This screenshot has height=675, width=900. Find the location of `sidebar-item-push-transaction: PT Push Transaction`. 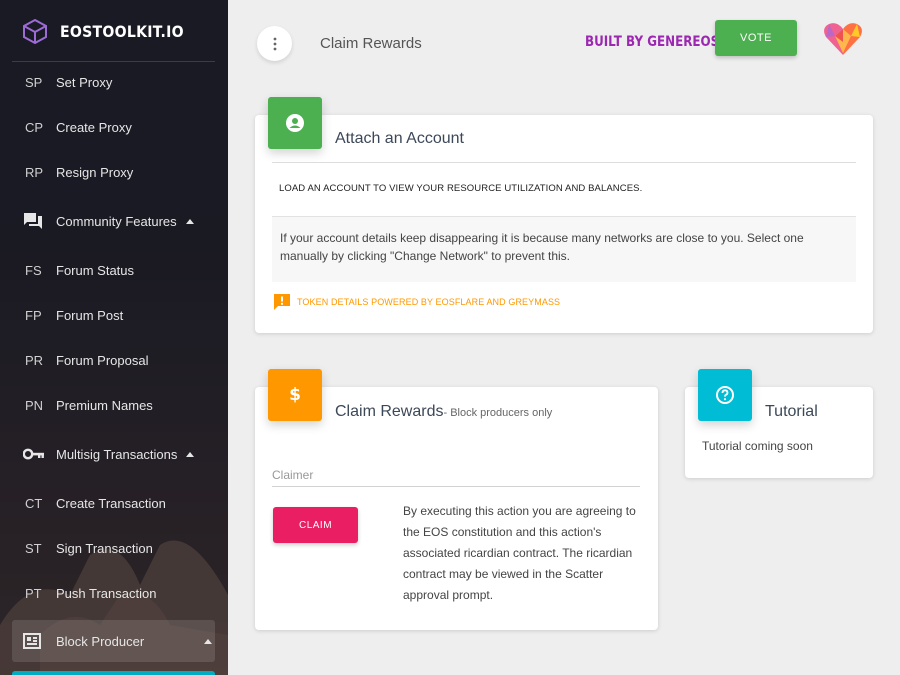

sidebar-item-push-transaction: PT Push Transaction is located at coordinates (113, 593).